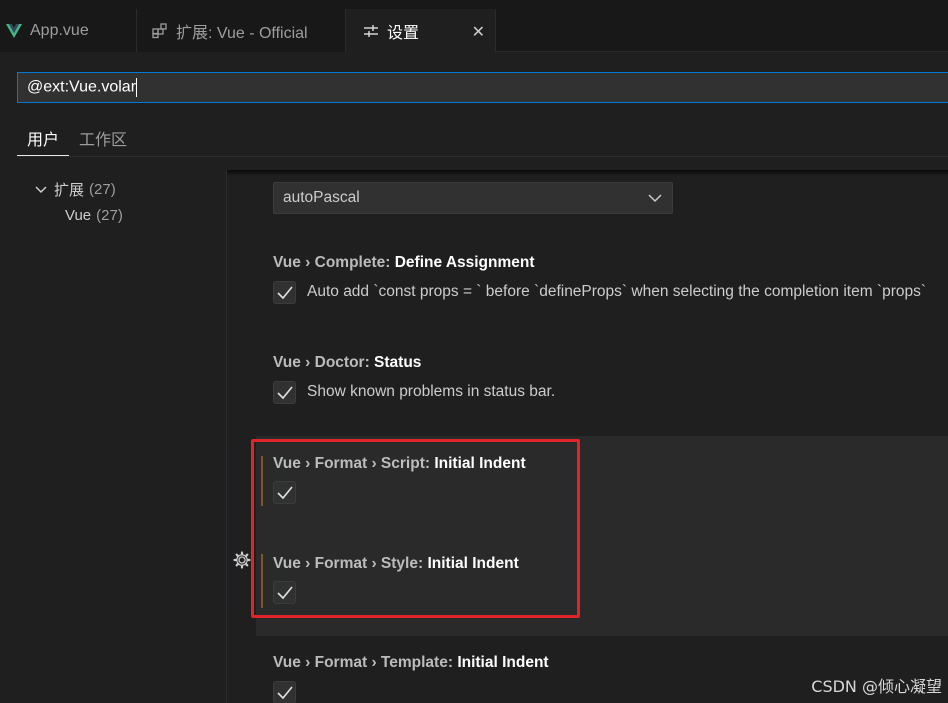  Describe the element at coordinates (137, 87) in the screenshot. I see `text-cursor` at that location.